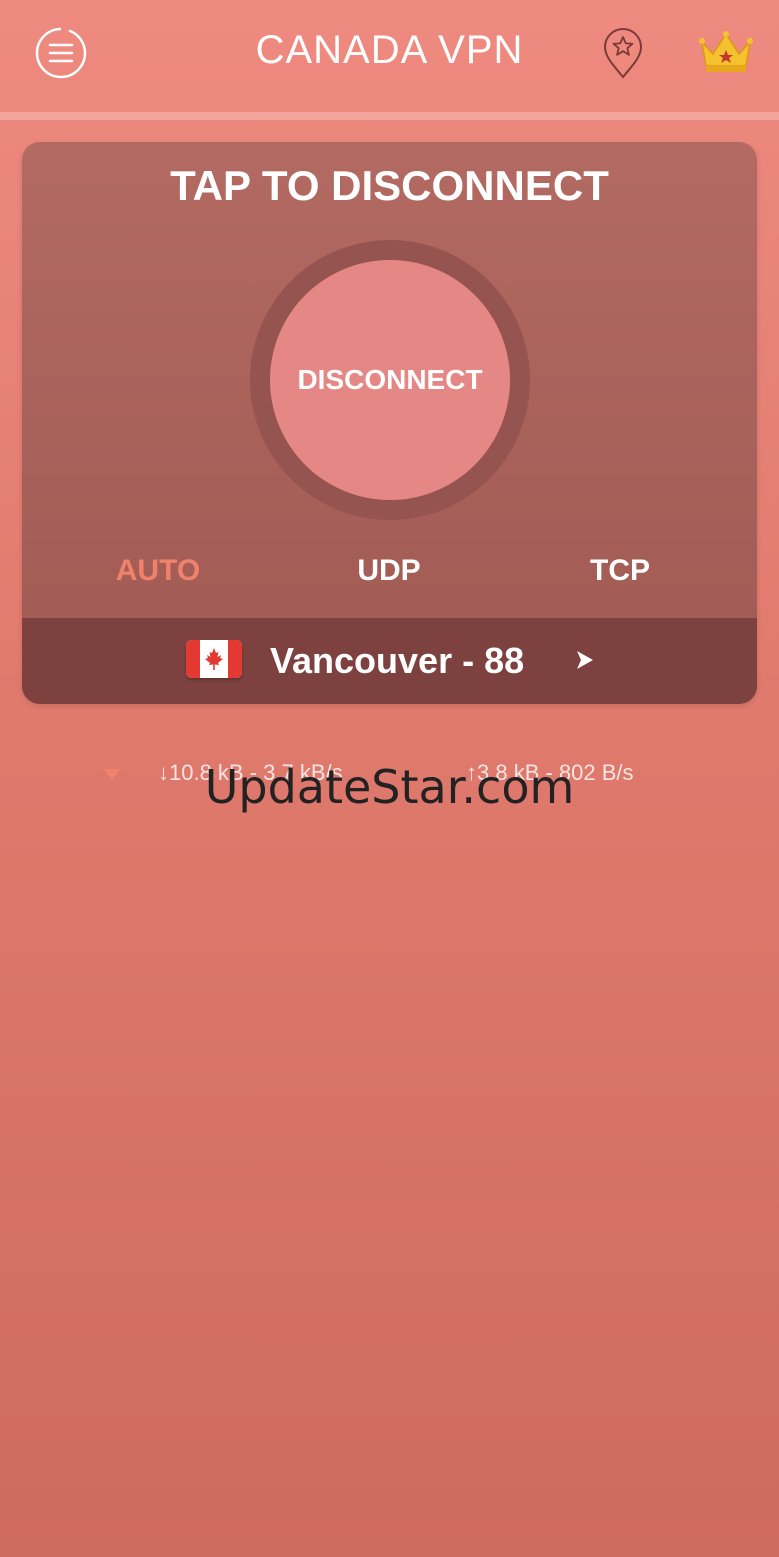  Describe the element at coordinates (620, 571) in the screenshot. I see `protocol-tcp: TCP` at that location.